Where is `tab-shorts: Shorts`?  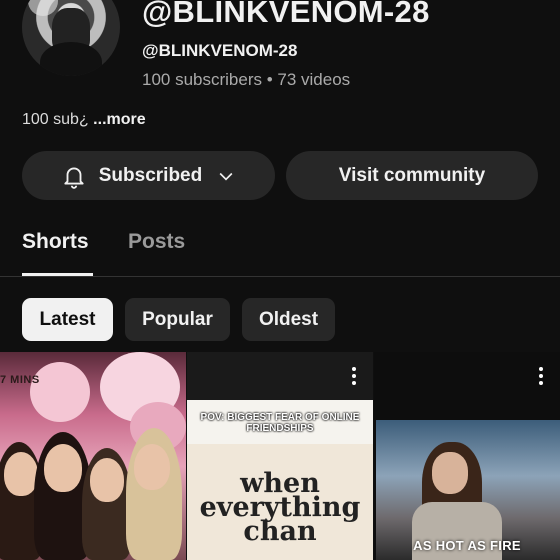
tab-shorts: Shorts is located at coordinates (55, 242).